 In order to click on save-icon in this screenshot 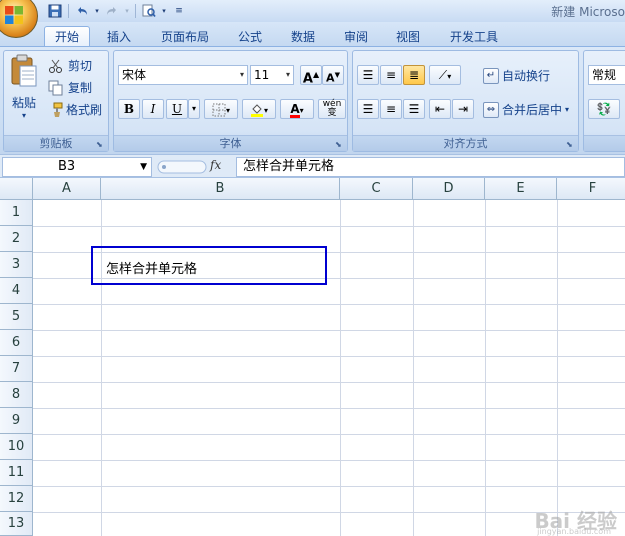, I will do `click(55, 11)`.